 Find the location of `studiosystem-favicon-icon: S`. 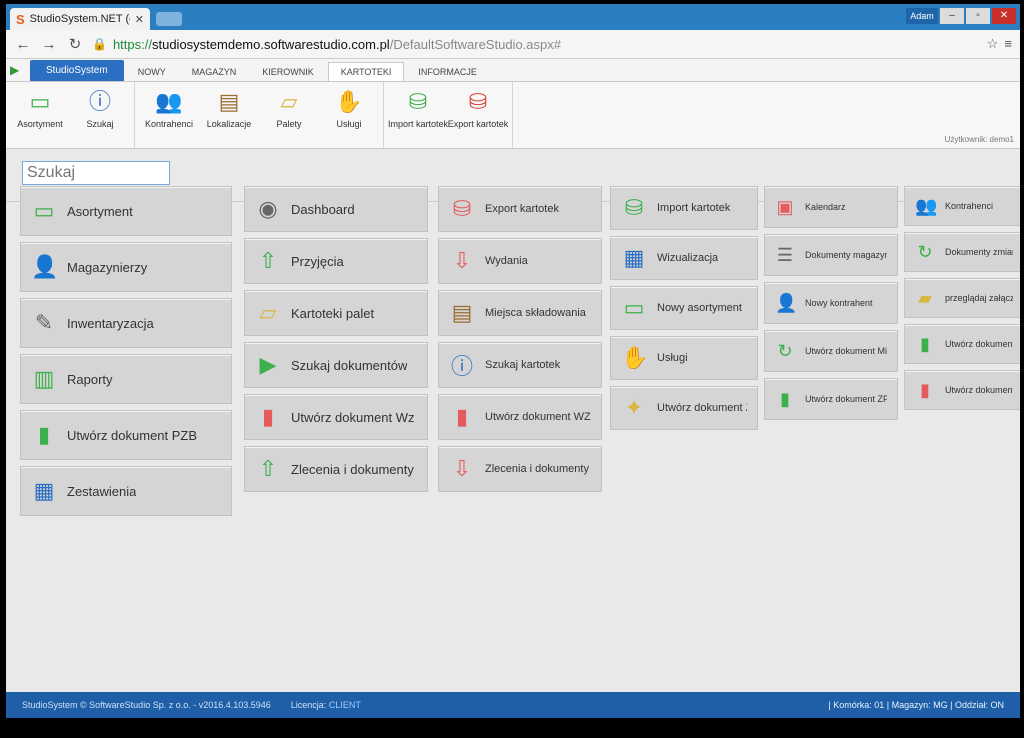

studiosystem-favicon-icon: S is located at coordinates (20, 19).